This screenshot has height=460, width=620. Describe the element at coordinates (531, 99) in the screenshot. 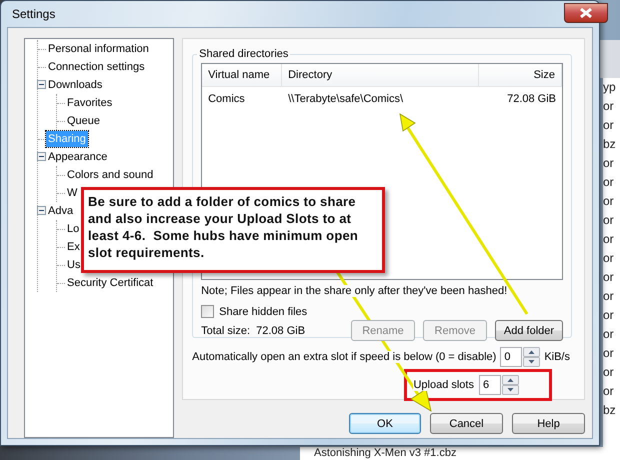

I see `table-cell-text: 72.08 GiB` at that location.